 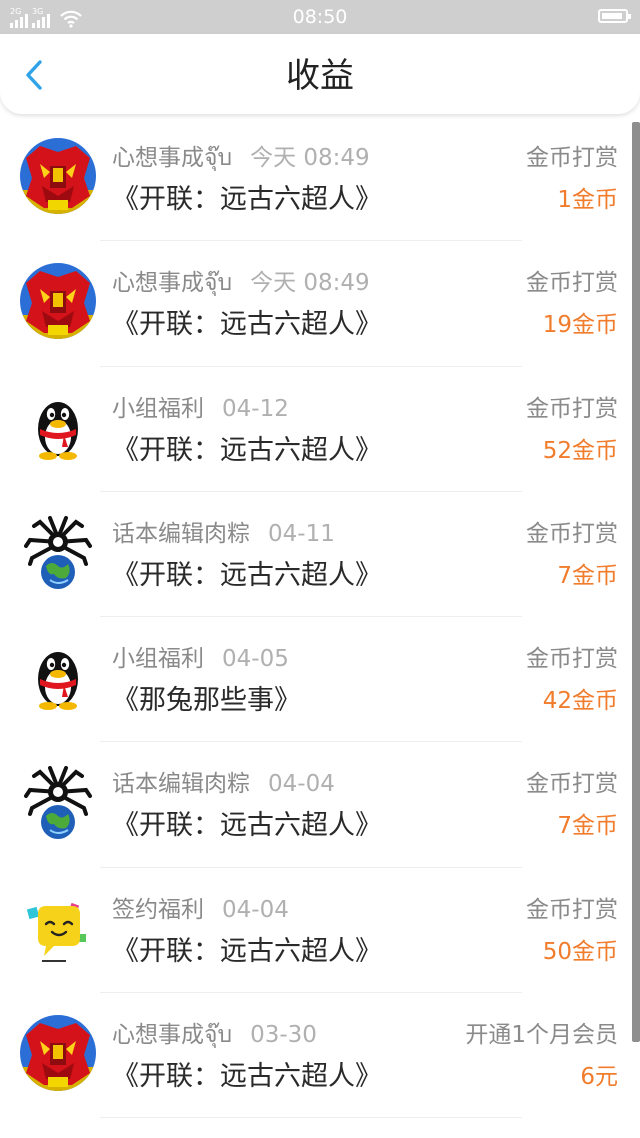 I want to click on divider, so click(x=311, y=1118).